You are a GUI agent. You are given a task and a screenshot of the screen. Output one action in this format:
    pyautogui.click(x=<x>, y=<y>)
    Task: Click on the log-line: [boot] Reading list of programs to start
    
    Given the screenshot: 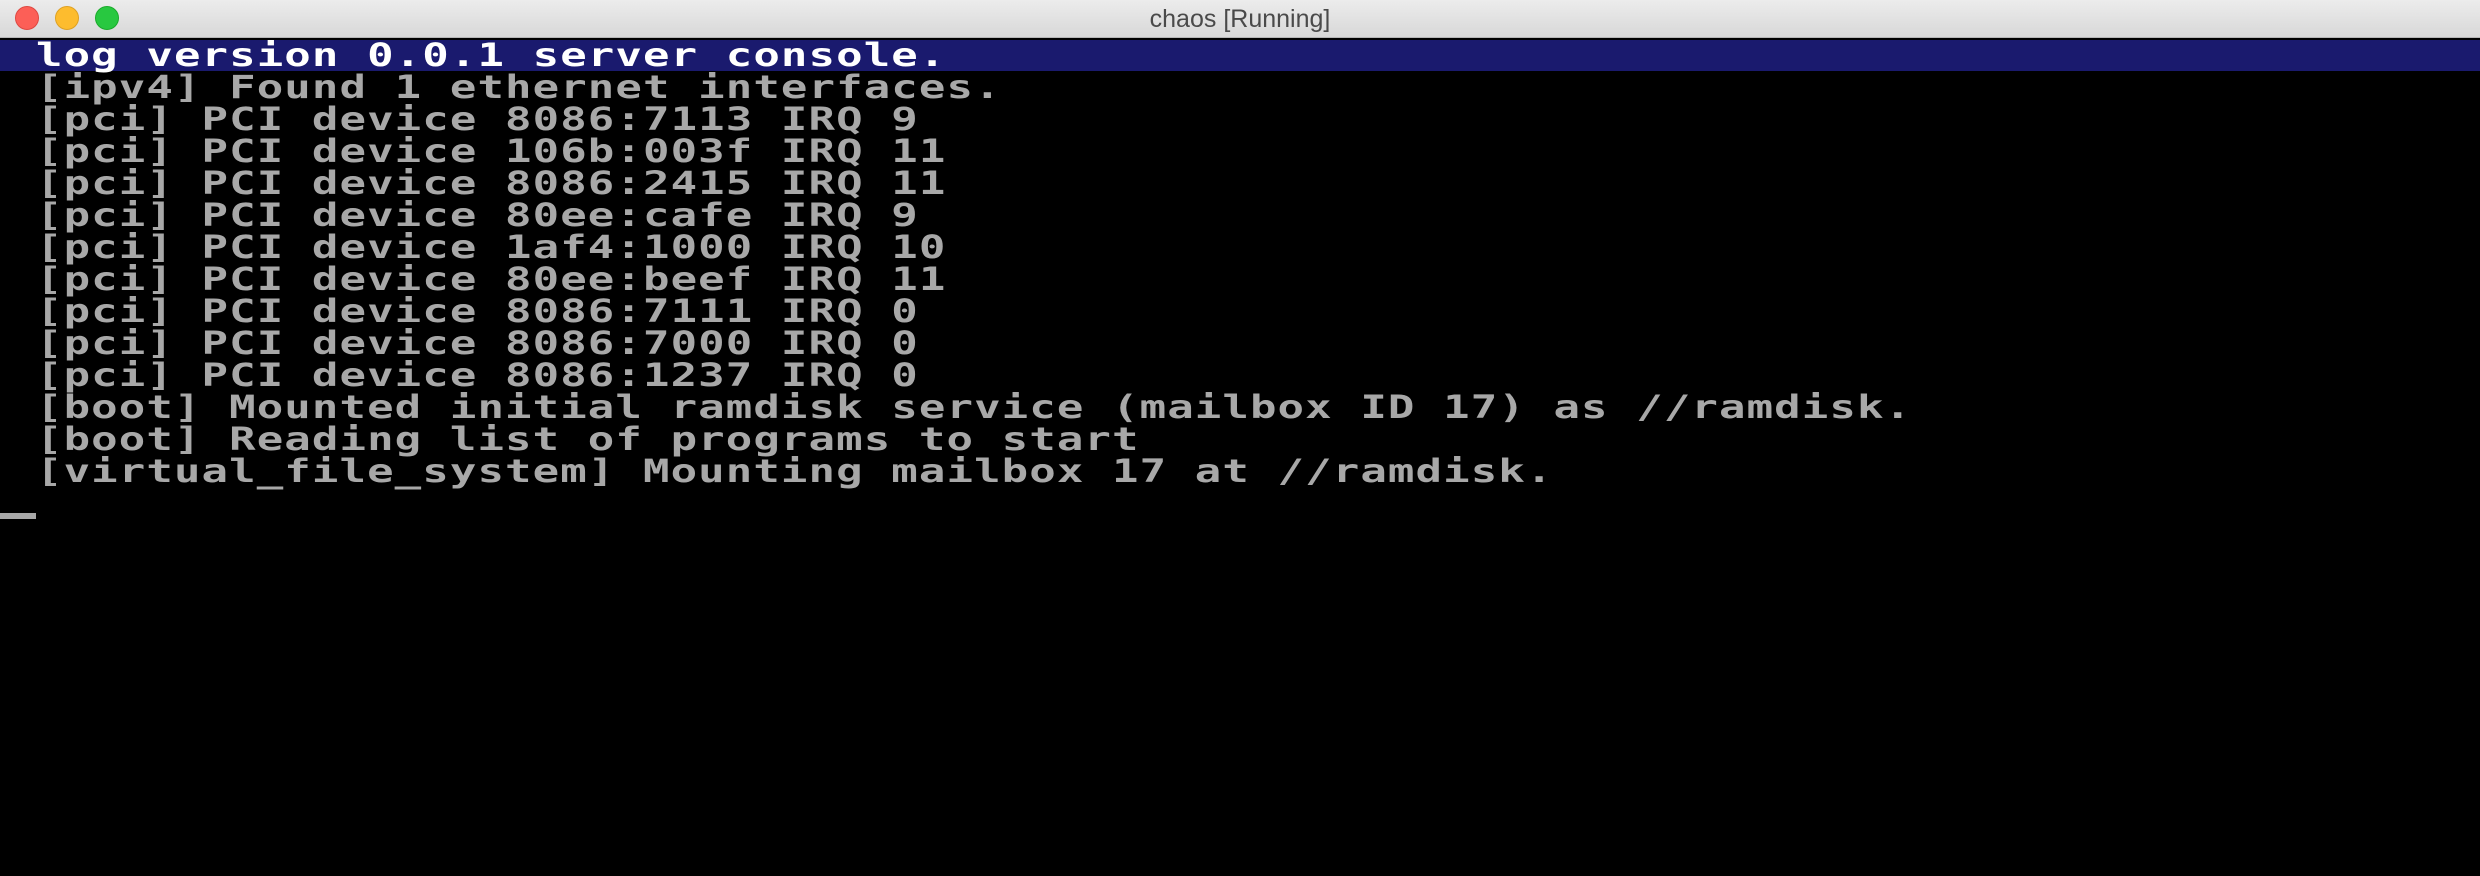 What is the action you would take?
    pyautogui.click(x=588, y=439)
    